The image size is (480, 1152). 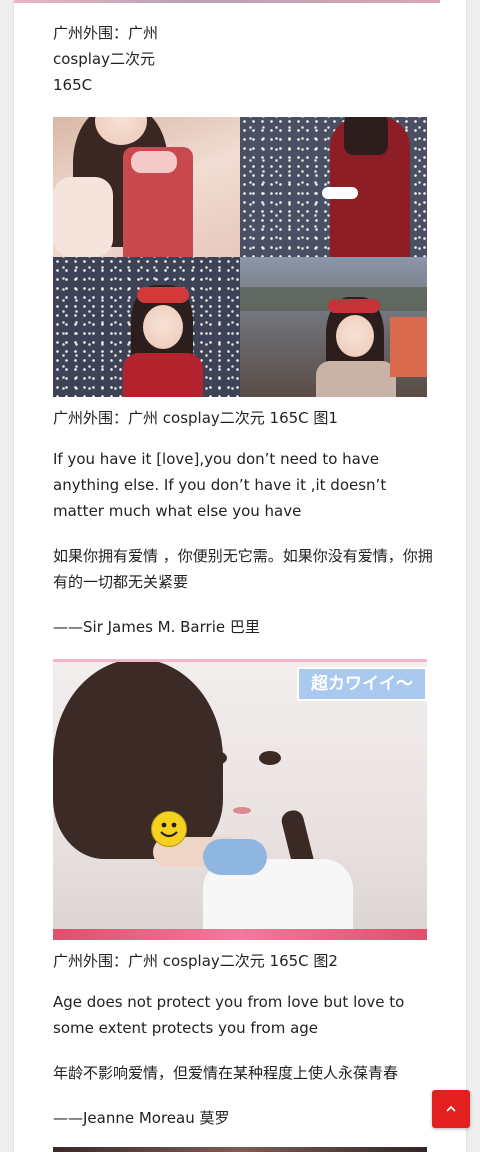 I want to click on image-badge: 超カワイイ～, so click(x=362, y=684).